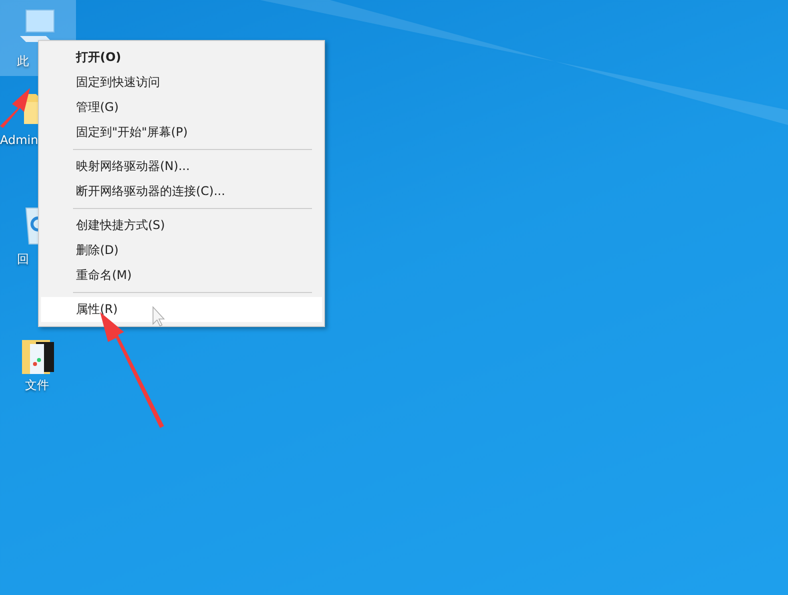 This screenshot has height=595, width=788. Describe the element at coordinates (15, 108) in the screenshot. I see `arrow-drawing` at that location.